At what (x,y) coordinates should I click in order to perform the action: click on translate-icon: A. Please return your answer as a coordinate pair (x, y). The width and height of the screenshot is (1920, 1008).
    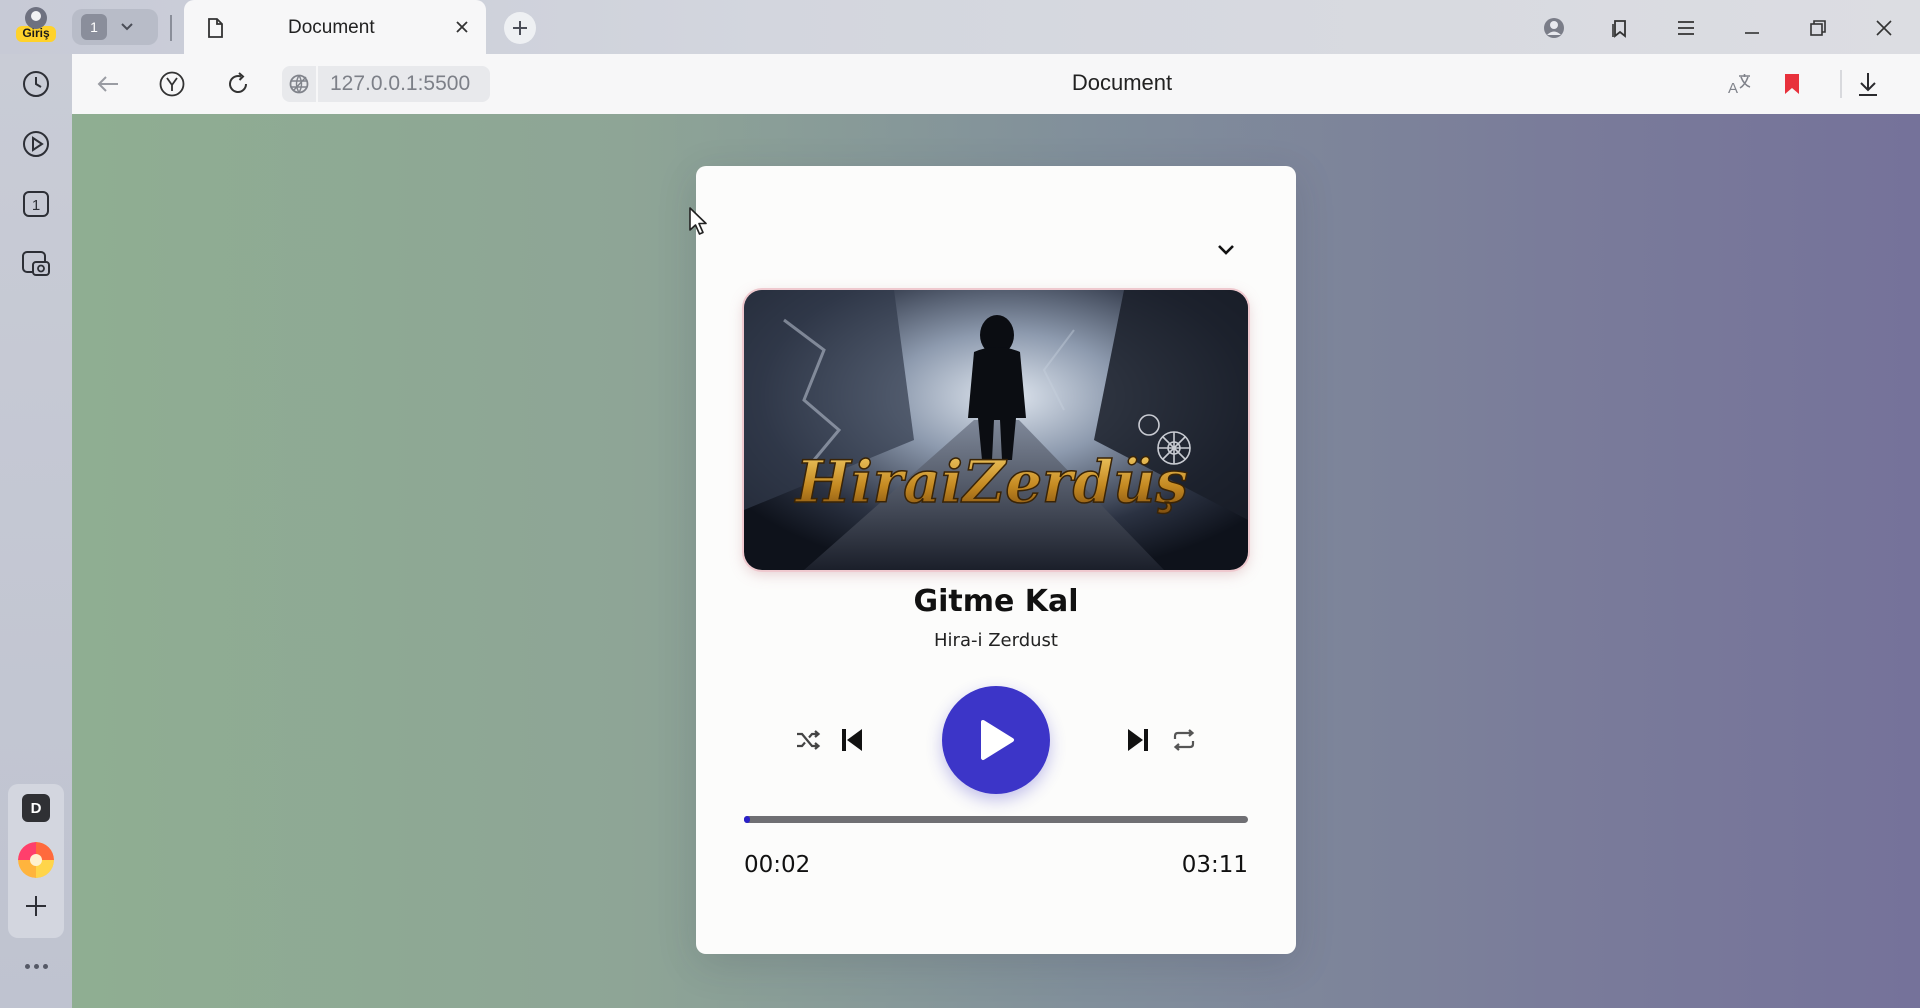
    Looking at the image, I should click on (1740, 84).